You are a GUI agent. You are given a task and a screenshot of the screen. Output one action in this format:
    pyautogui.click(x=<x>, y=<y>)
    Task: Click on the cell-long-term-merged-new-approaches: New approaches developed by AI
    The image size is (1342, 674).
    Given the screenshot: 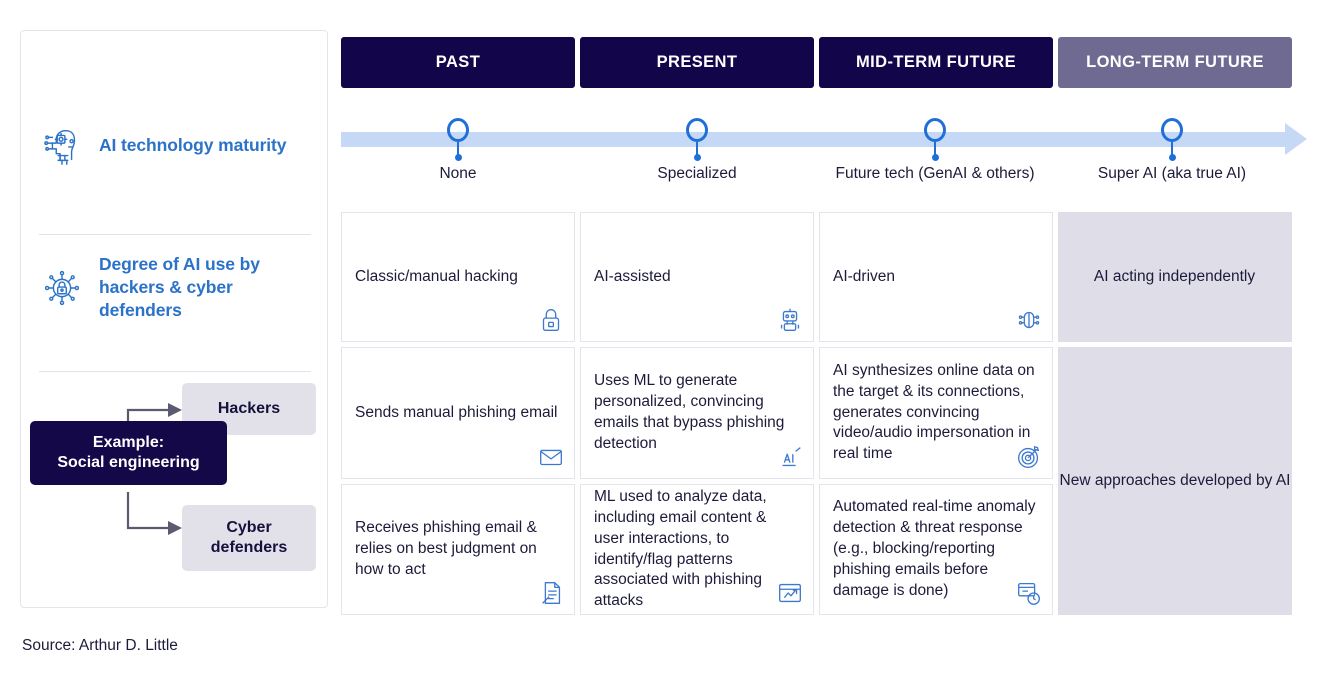 What is the action you would take?
    pyautogui.click(x=1175, y=481)
    